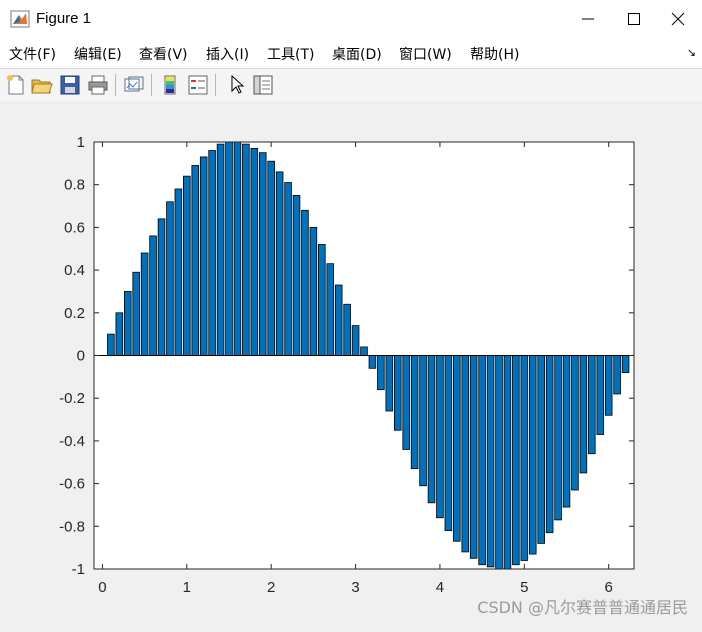  Describe the element at coordinates (102, 587) in the screenshot. I see `x-tick-label: 0` at that location.